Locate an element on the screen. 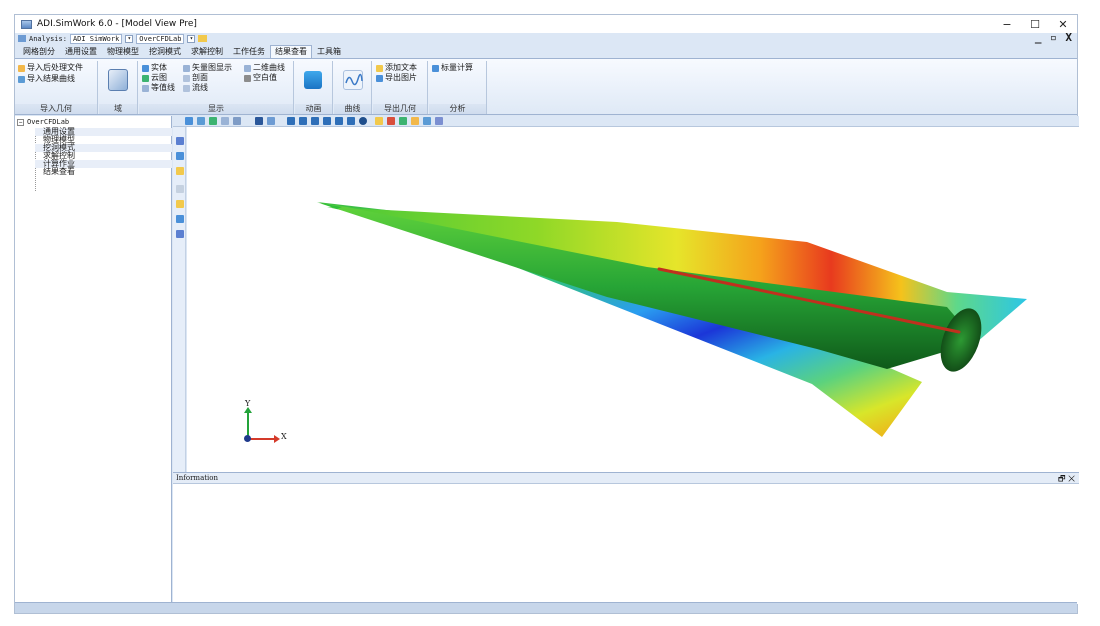  information-title: Information is located at coordinates (197, 478).